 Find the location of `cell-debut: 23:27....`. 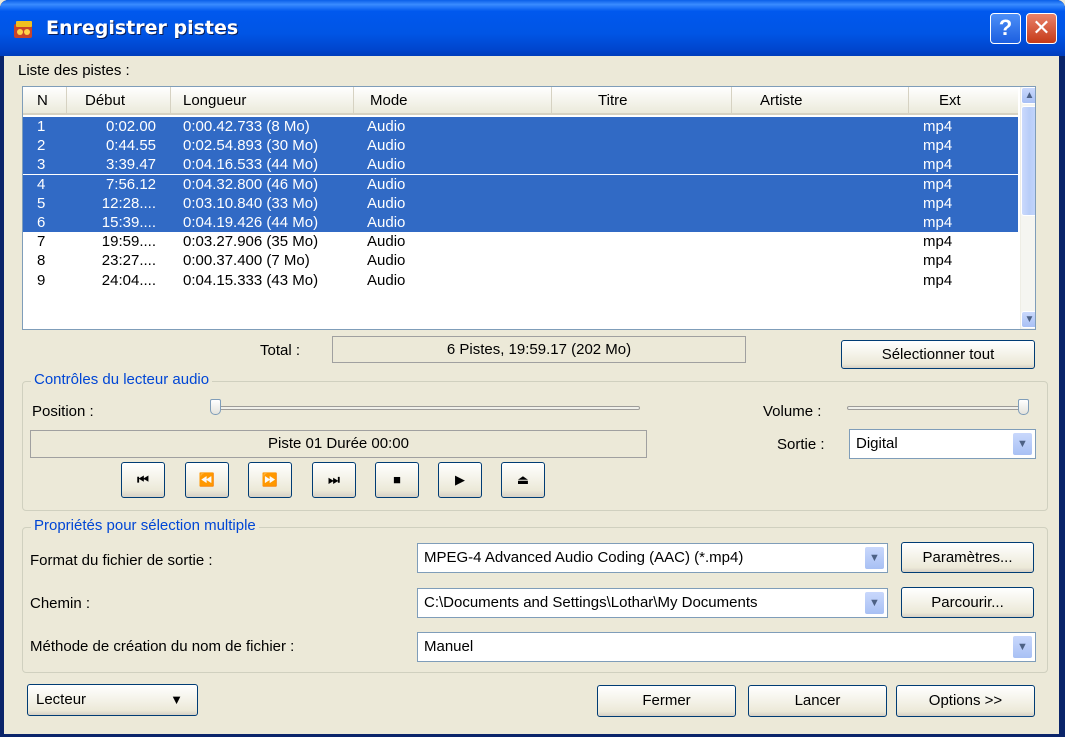

cell-debut: 23:27.... is located at coordinates (128, 261).